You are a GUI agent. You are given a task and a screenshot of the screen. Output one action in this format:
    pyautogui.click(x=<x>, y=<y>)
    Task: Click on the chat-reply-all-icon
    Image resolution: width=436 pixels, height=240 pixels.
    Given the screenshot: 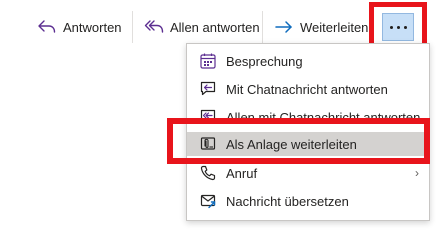 What is the action you would take?
    pyautogui.click(x=208, y=117)
    